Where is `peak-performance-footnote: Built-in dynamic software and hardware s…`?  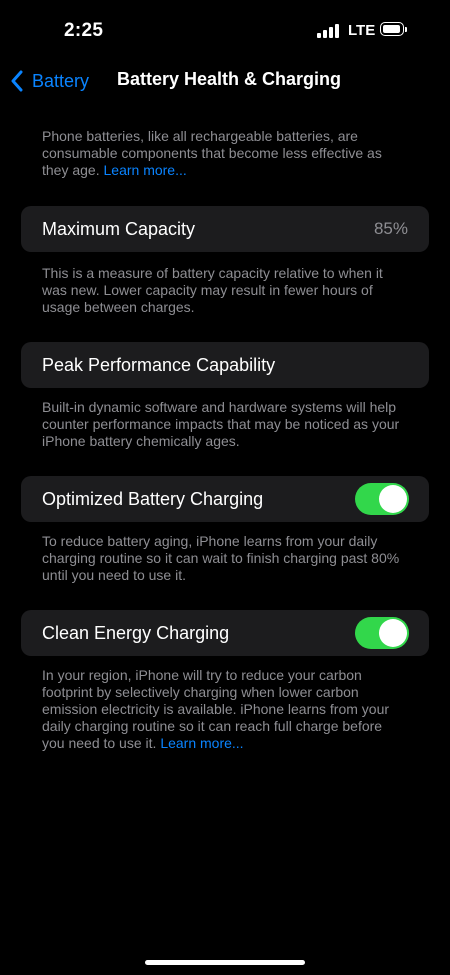 peak-performance-footnote: Built-in dynamic software and hardware s… is located at coordinates (221, 424).